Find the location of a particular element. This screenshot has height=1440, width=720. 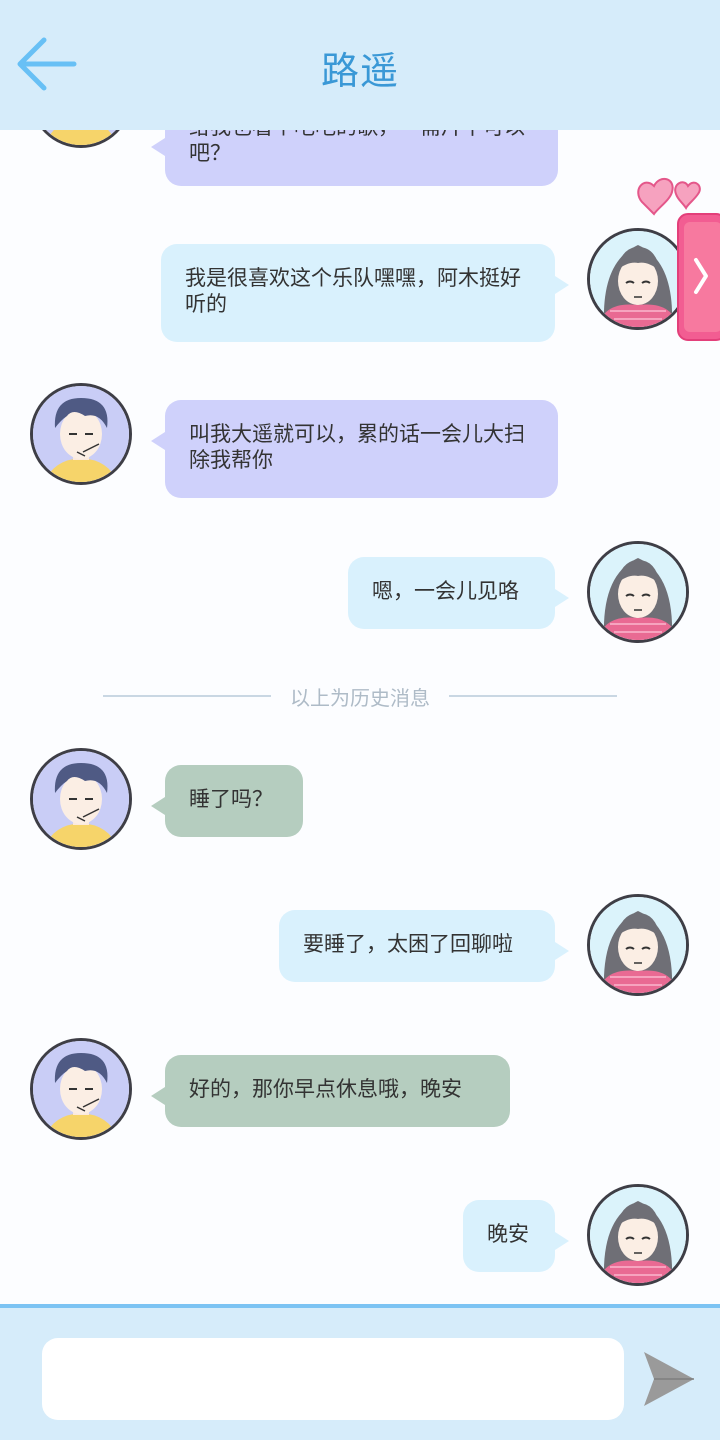

message-bubble: 要睡了，太困了回聊啦 is located at coordinates (424, 946).